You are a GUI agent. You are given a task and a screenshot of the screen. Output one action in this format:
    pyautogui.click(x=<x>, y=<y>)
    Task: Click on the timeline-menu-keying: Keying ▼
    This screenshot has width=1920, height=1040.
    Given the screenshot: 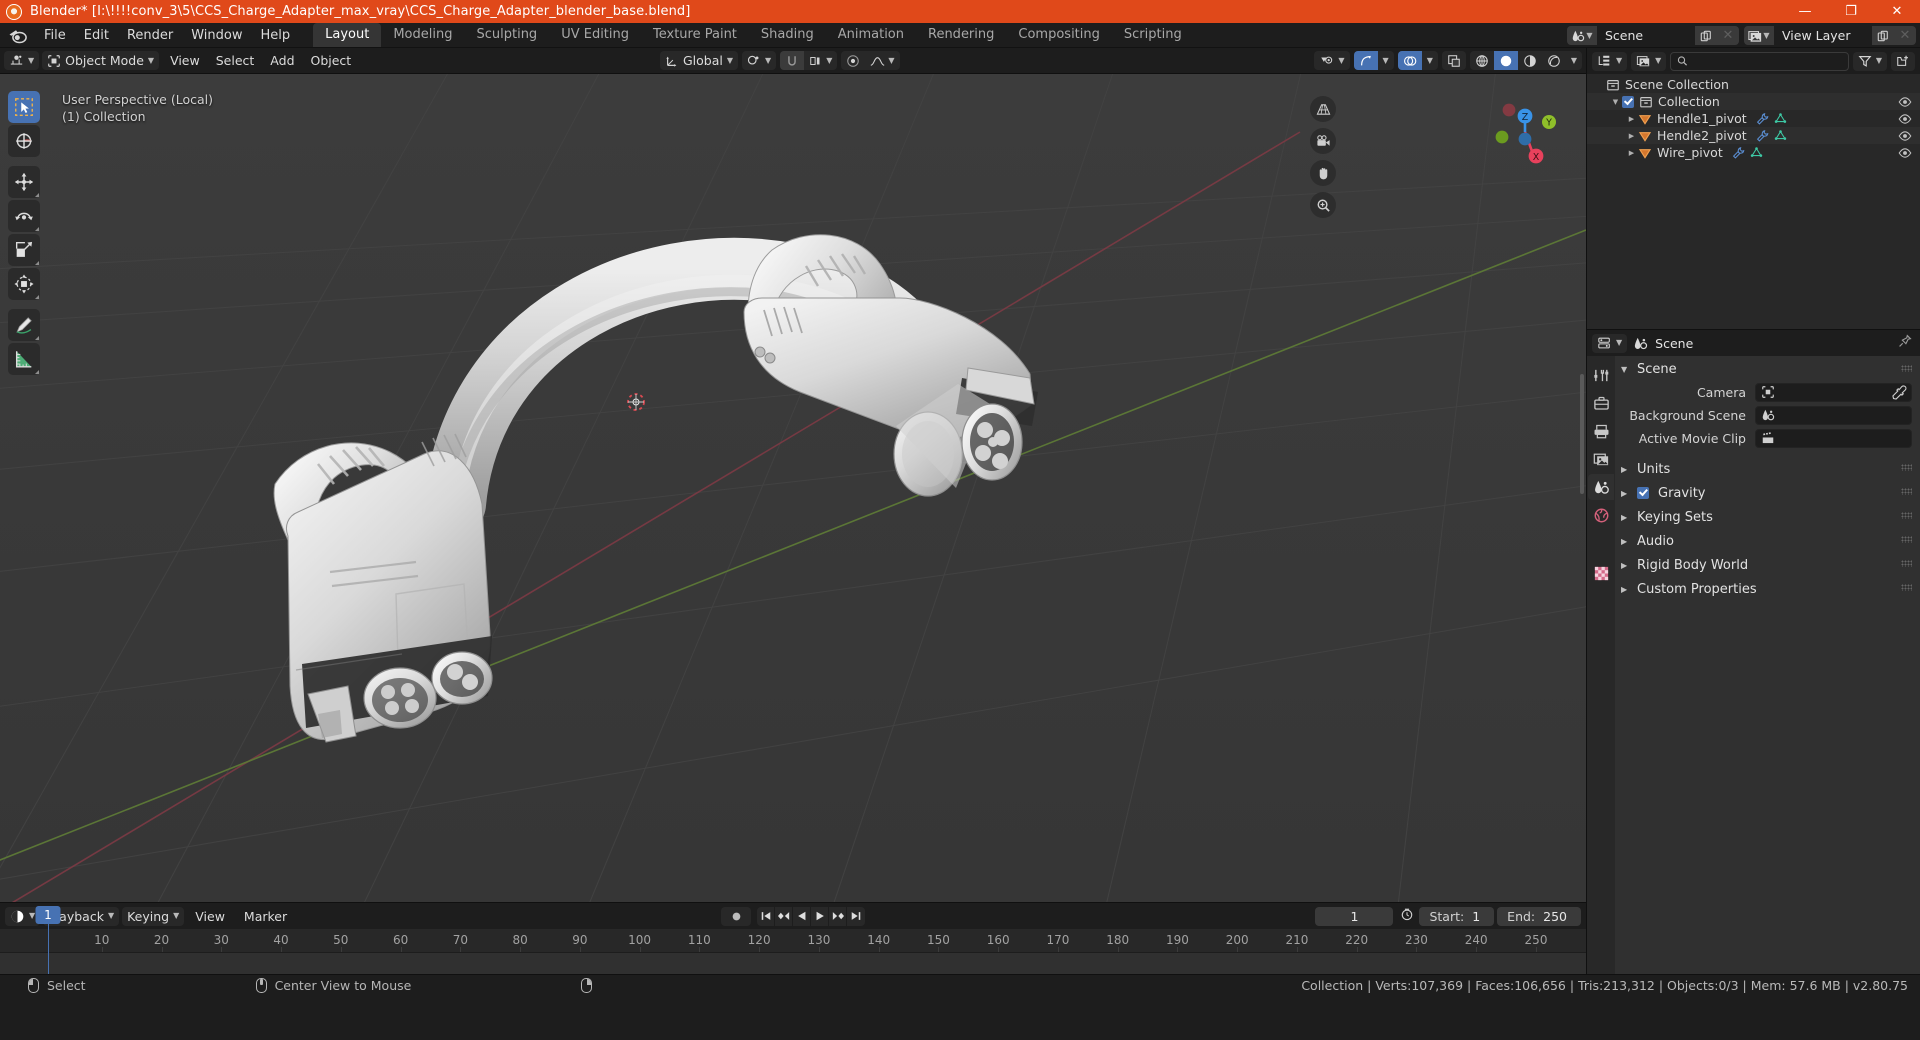 What is the action you would take?
    pyautogui.click(x=153, y=916)
    